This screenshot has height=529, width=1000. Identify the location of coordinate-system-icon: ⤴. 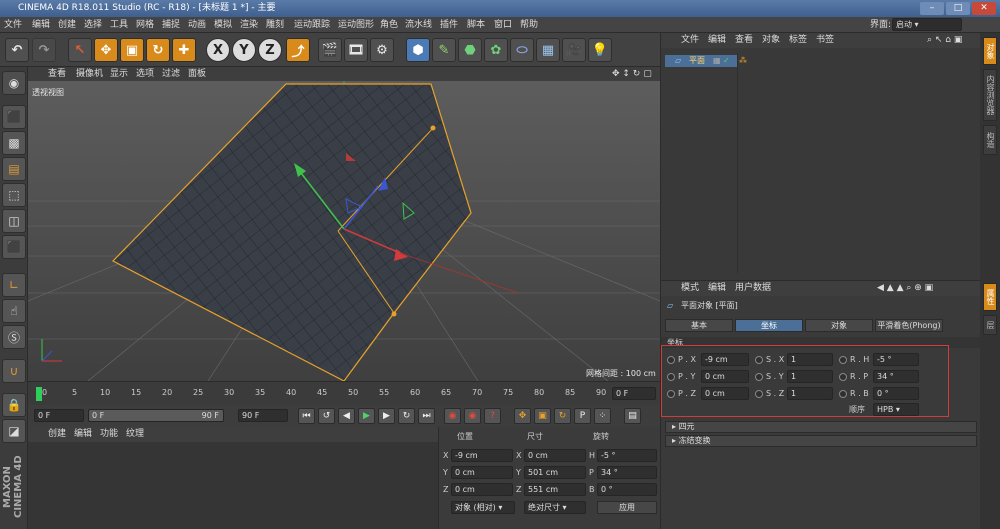
(298, 50).